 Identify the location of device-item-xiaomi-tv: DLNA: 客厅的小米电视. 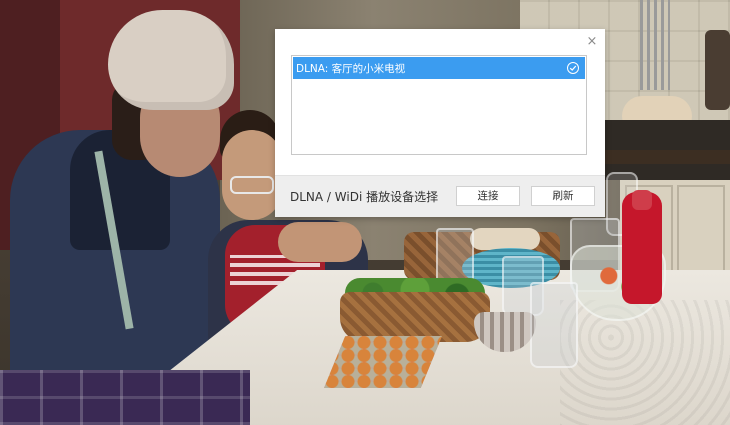
(439, 68).